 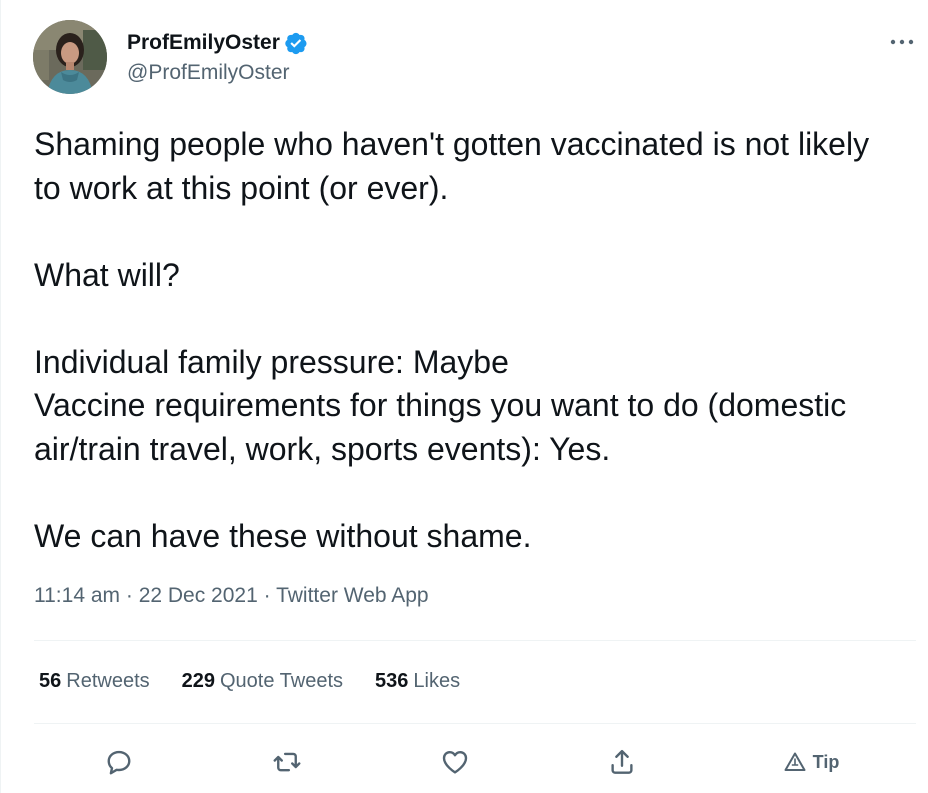 I want to click on tweet-meta: 11:14 am · 22 Dec 2021 · Twitter Web App, so click(x=231, y=596).